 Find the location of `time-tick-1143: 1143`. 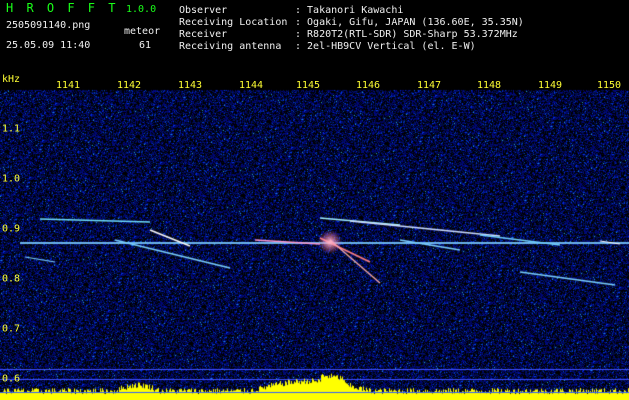

time-tick-1143: 1143 is located at coordinates (190, 85).